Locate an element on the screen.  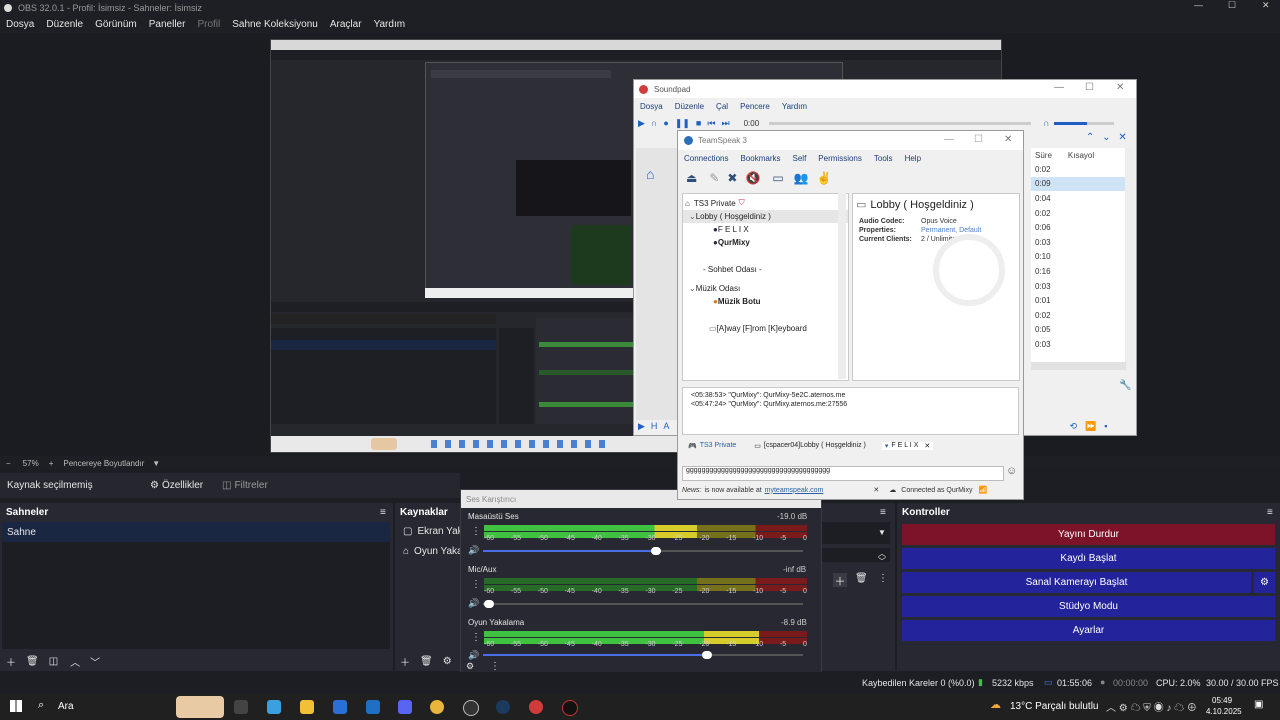
menu-yardim: Yardım is located at coordinates (390, 24).